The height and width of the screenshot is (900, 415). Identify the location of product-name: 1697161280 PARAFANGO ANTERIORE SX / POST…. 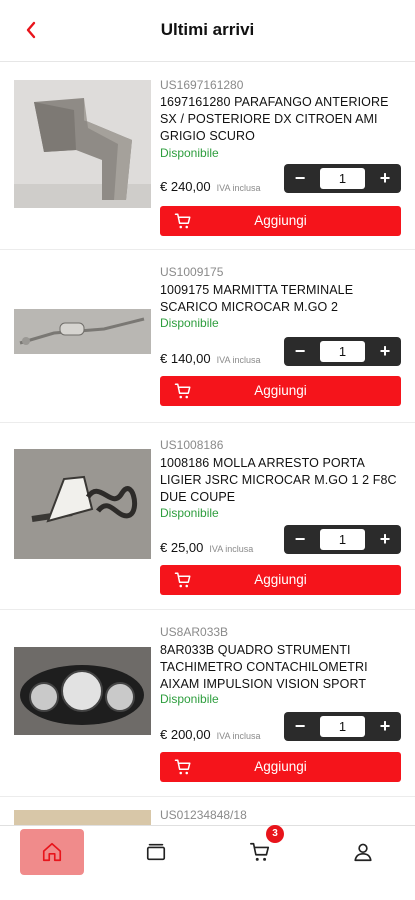
(280, 119).